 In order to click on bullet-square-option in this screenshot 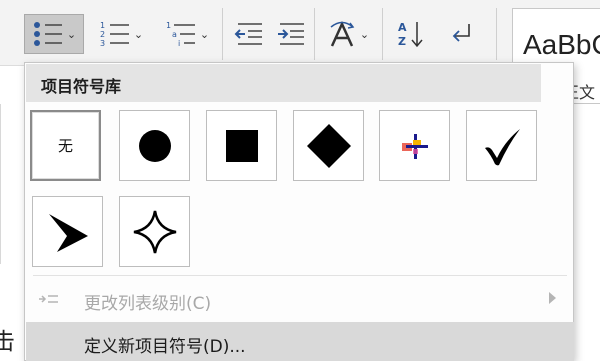, I will do `click(241, 145)`.